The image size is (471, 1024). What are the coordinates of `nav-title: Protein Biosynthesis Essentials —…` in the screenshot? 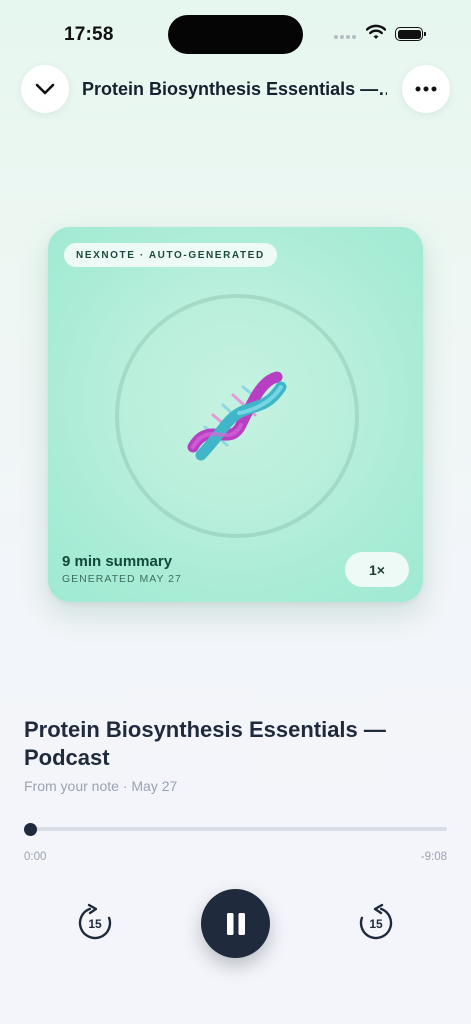 It's located at (234, 89).